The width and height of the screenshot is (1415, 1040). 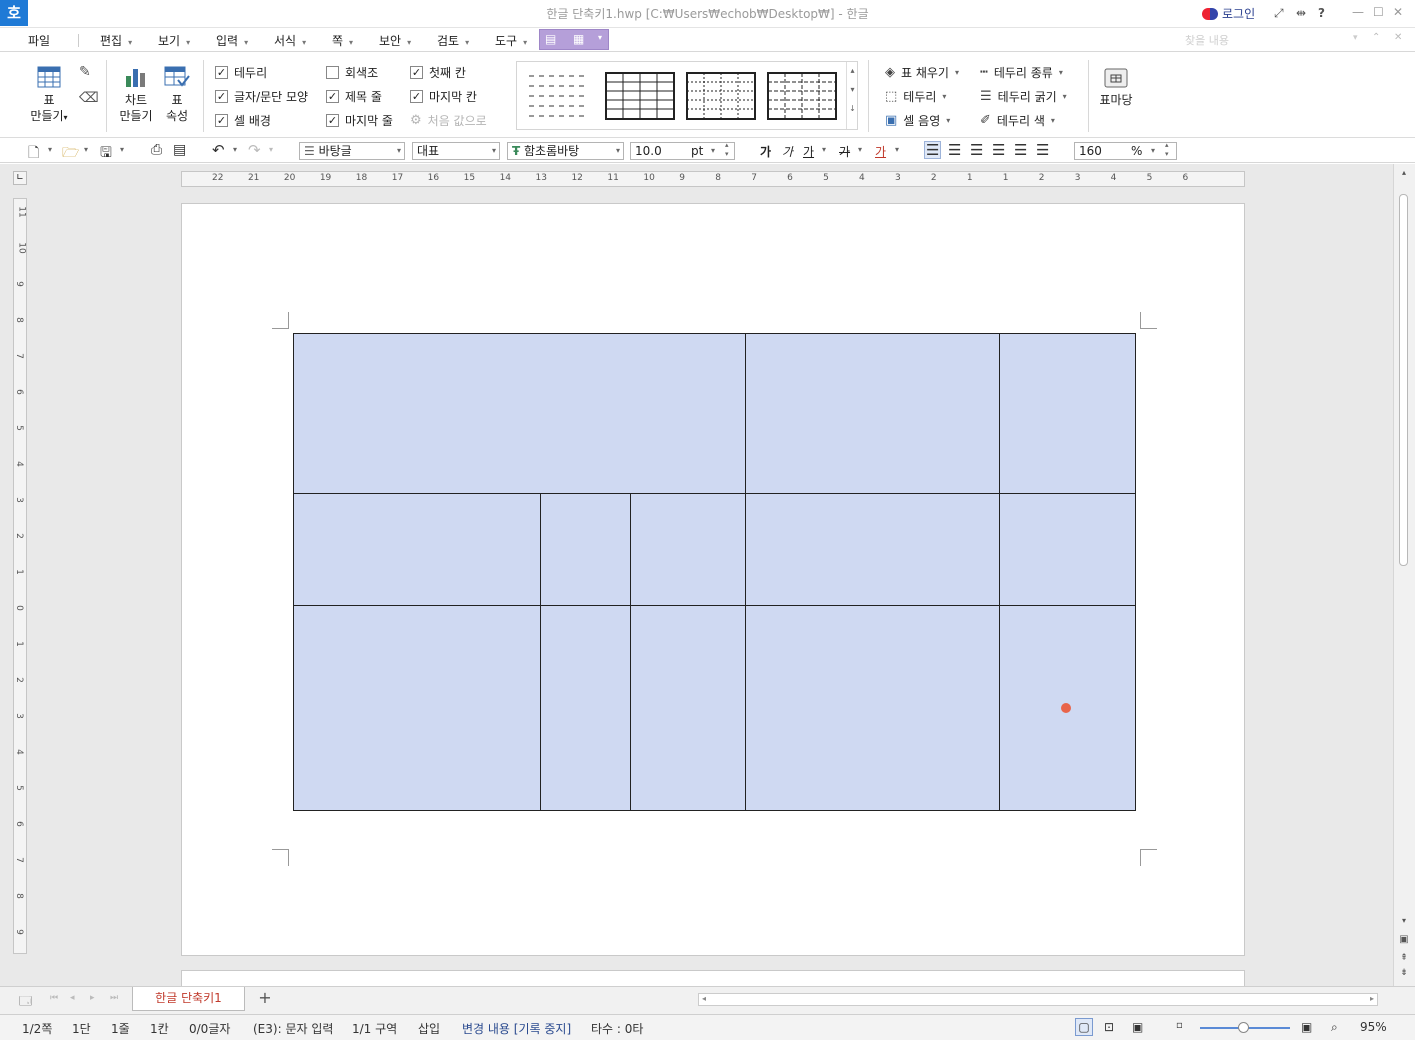 I want to click on checkbox-cell-bg: ✓ 셀 배경, so click(x=243, y=120).